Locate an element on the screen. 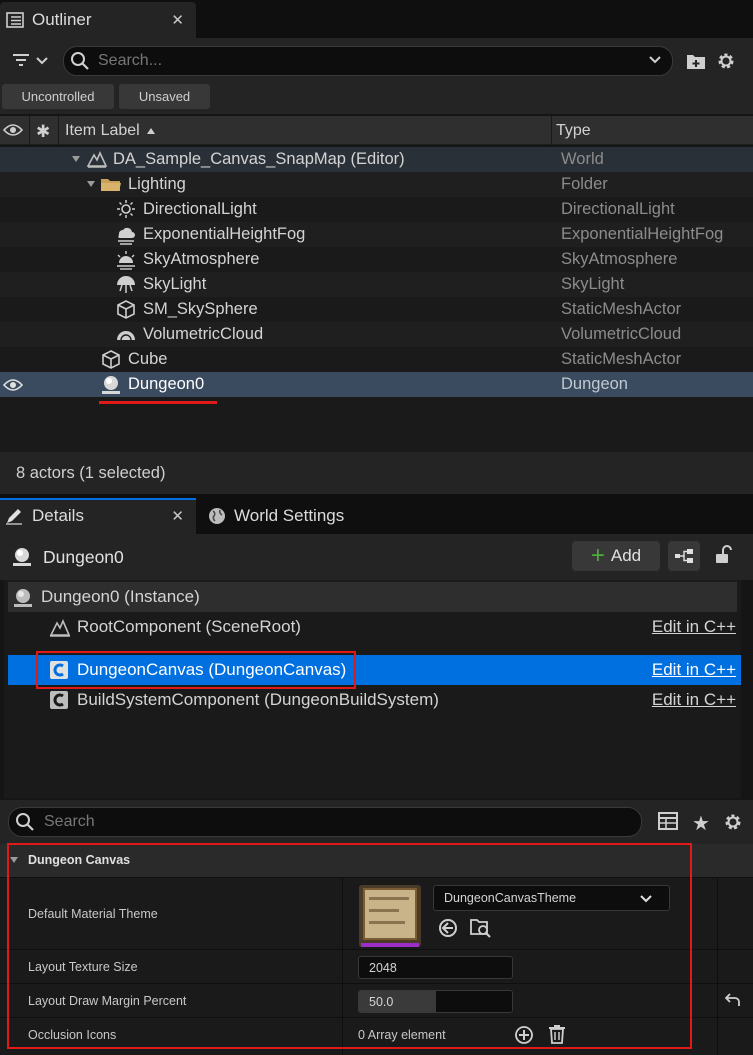 The height and width of the screenshot is (1055, 753). tab-outliner: Outliner ✕ is located at coordinates (98, 20).